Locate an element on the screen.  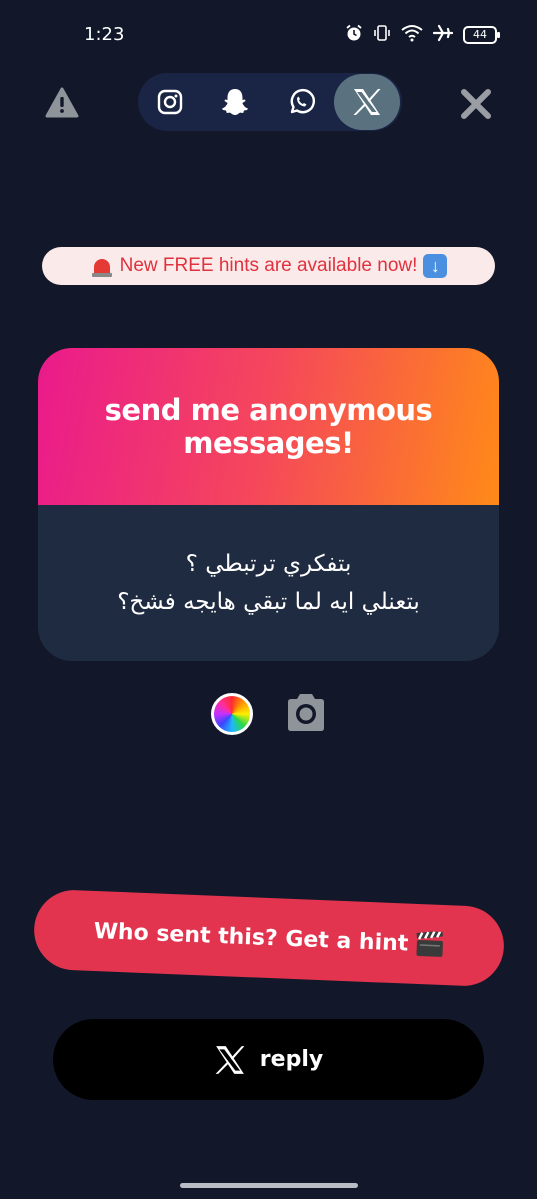
camera-icon is located at coordinates (306, 712).